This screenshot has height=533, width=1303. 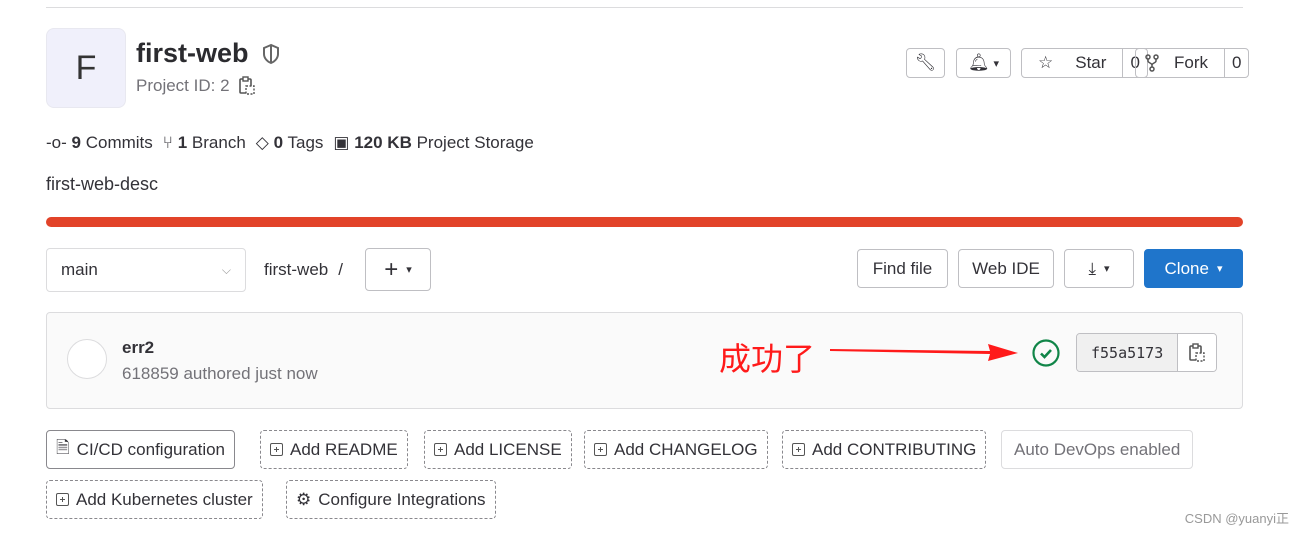 What do you see at coordinates (1046, 353) in the screenshot?
I see `pipeline-success-icon` at bounding box center [1046, 353].